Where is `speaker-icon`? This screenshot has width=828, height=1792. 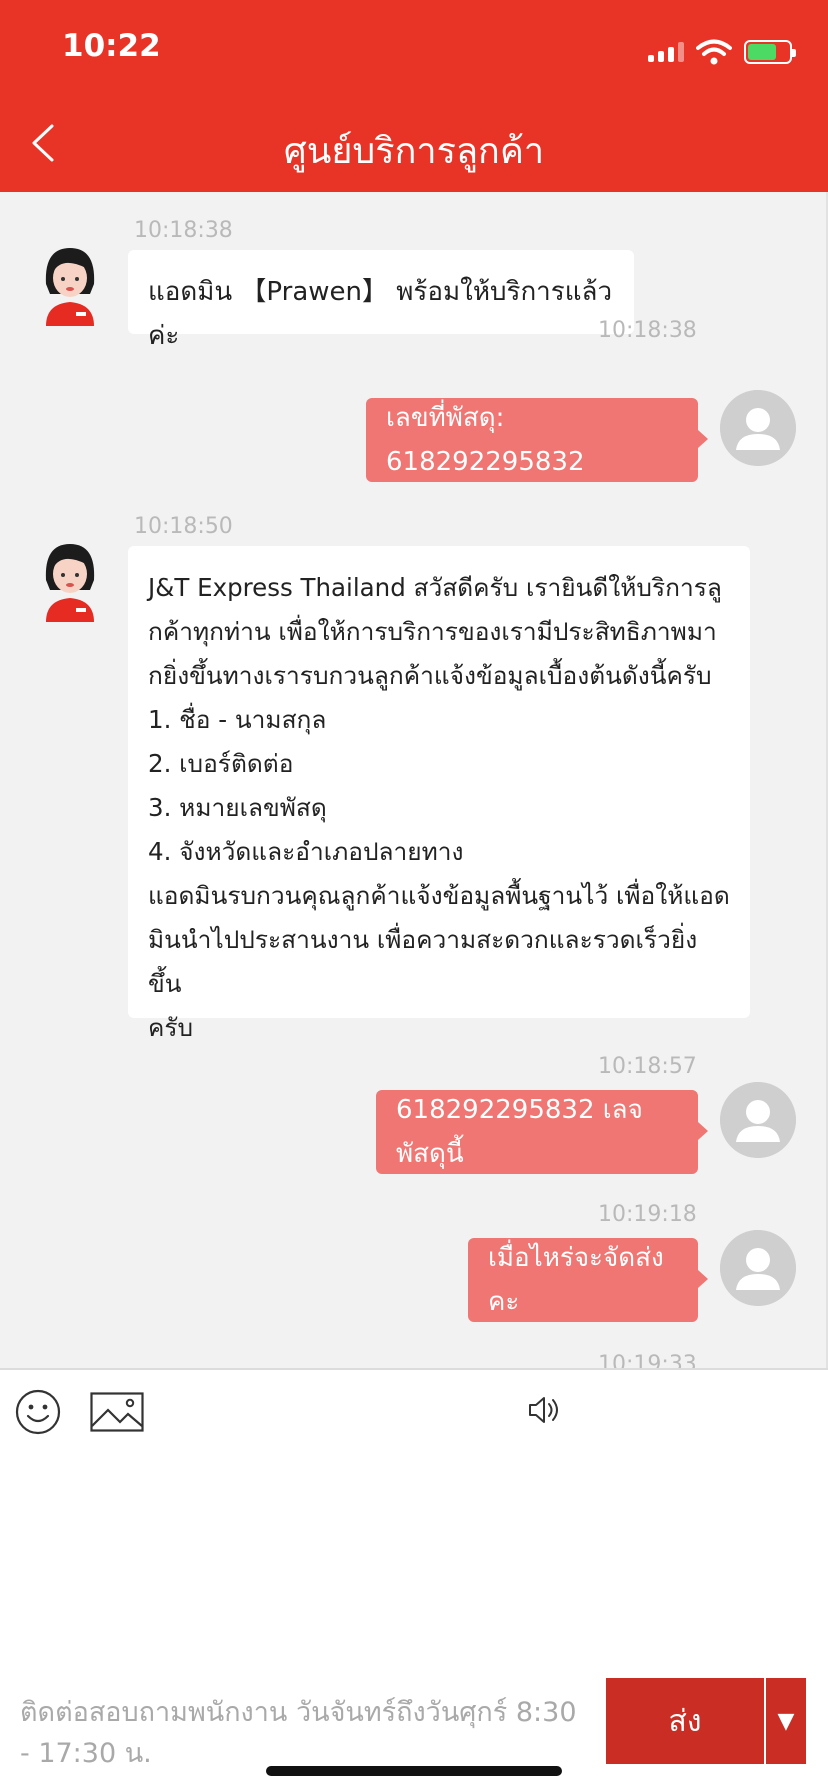
speaker-icon is located at coordinates (544, 1410).